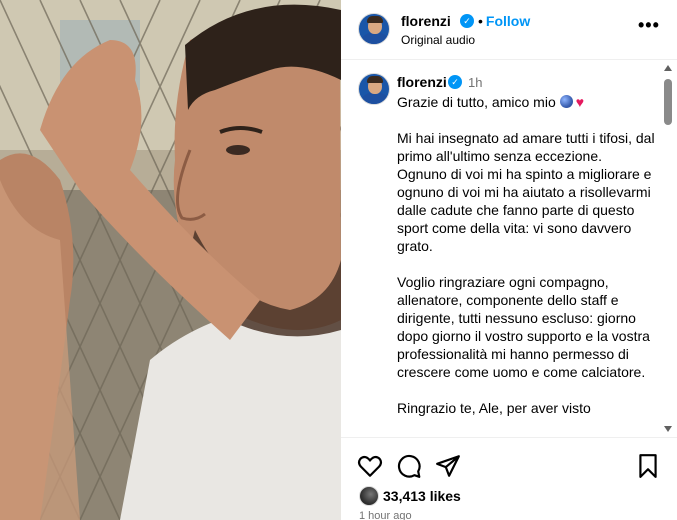  I want to click on comment-icon, so click(409, 466).